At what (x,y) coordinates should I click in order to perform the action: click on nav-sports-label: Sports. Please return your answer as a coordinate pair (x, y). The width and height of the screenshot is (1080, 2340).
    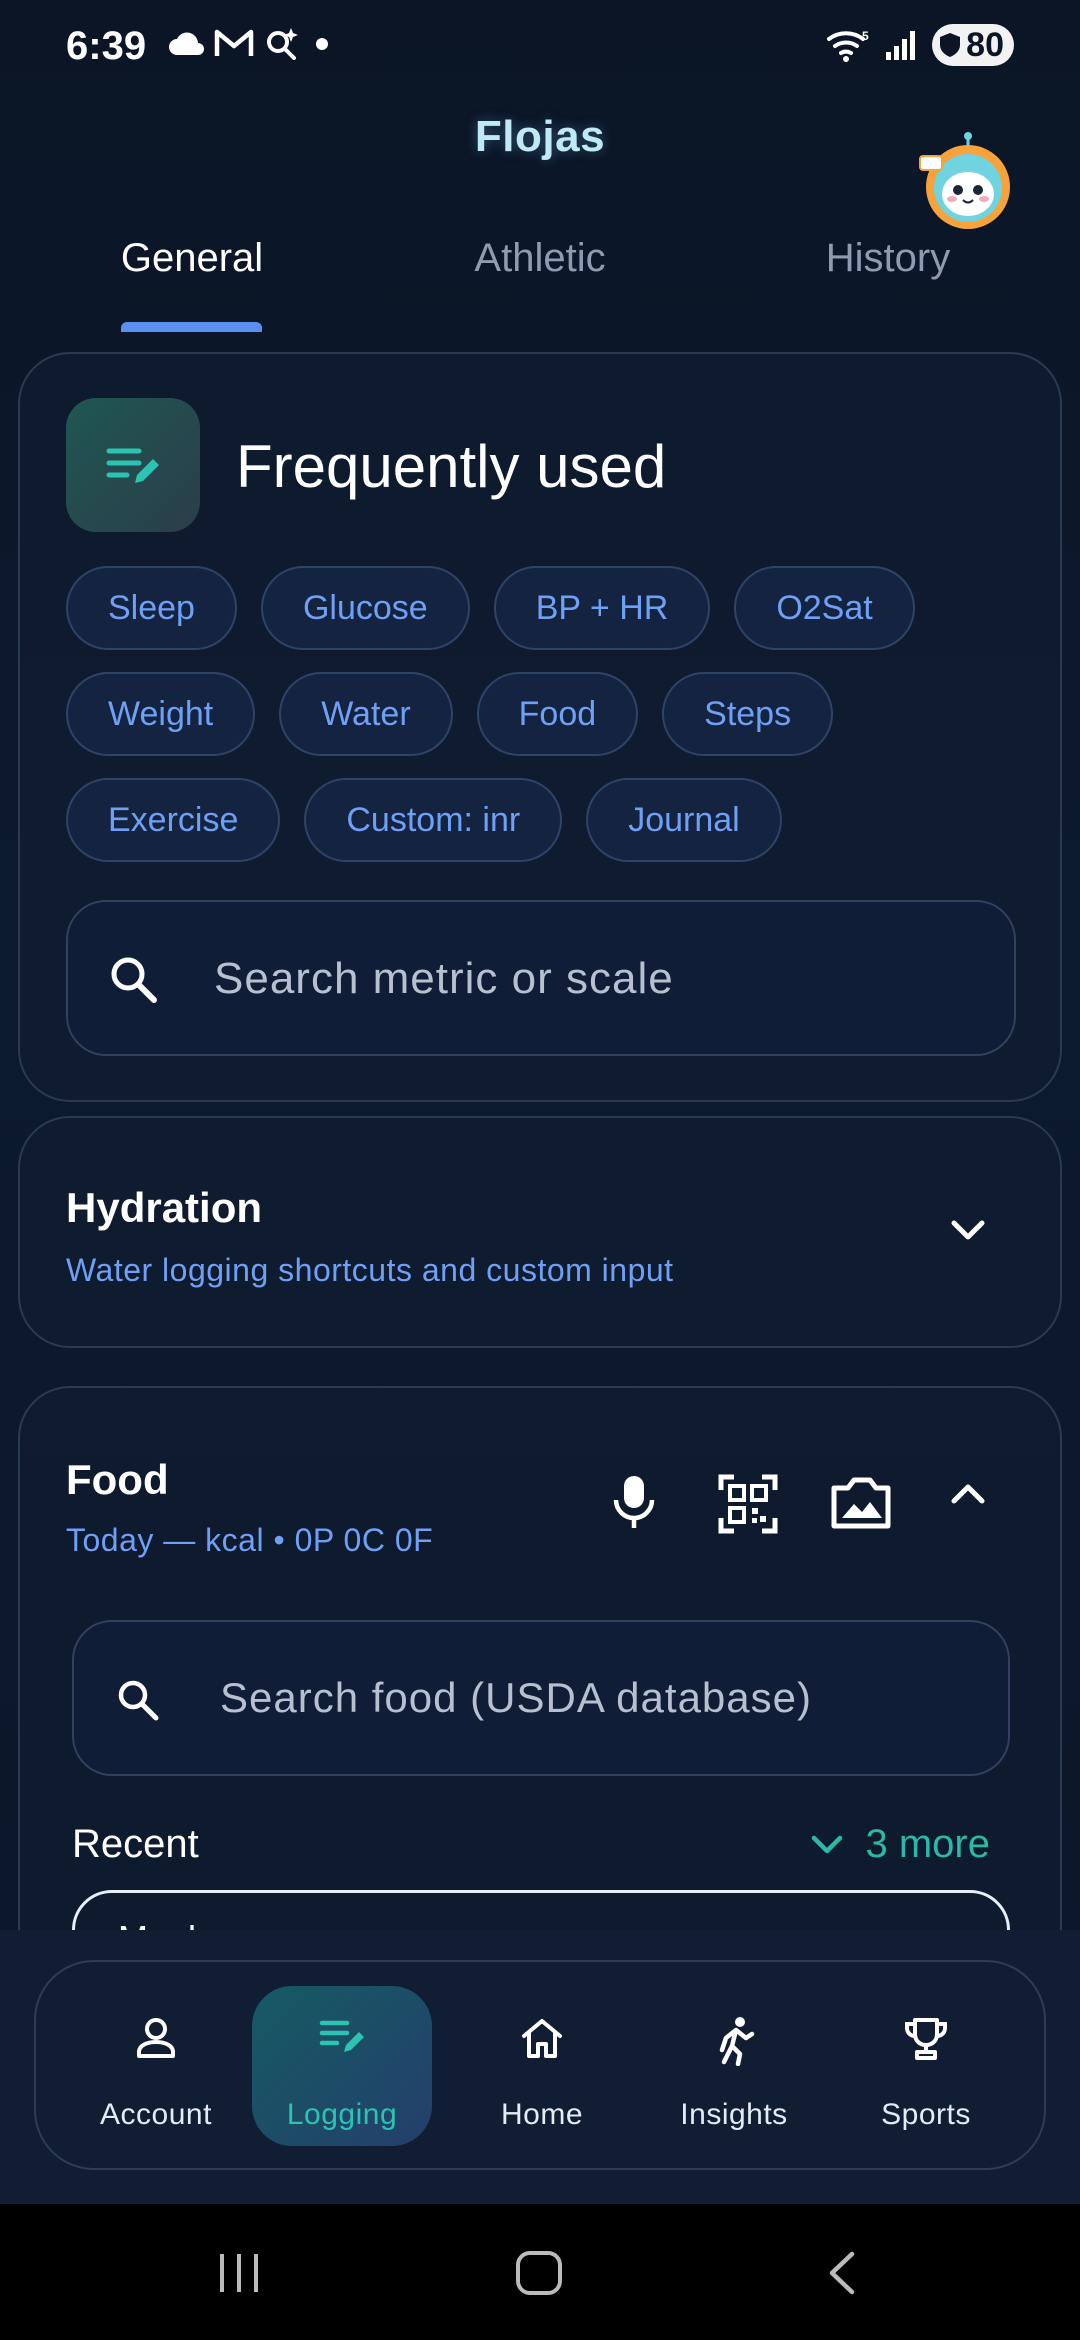
    Looking at the image, I should click on (926, 2114).